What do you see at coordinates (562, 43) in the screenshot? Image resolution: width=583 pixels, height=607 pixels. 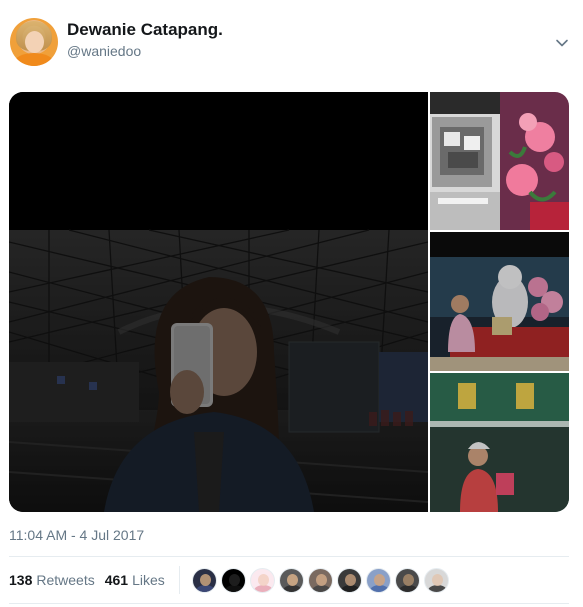 I see `chevron-down-icon` at bounding box center [562, 43].